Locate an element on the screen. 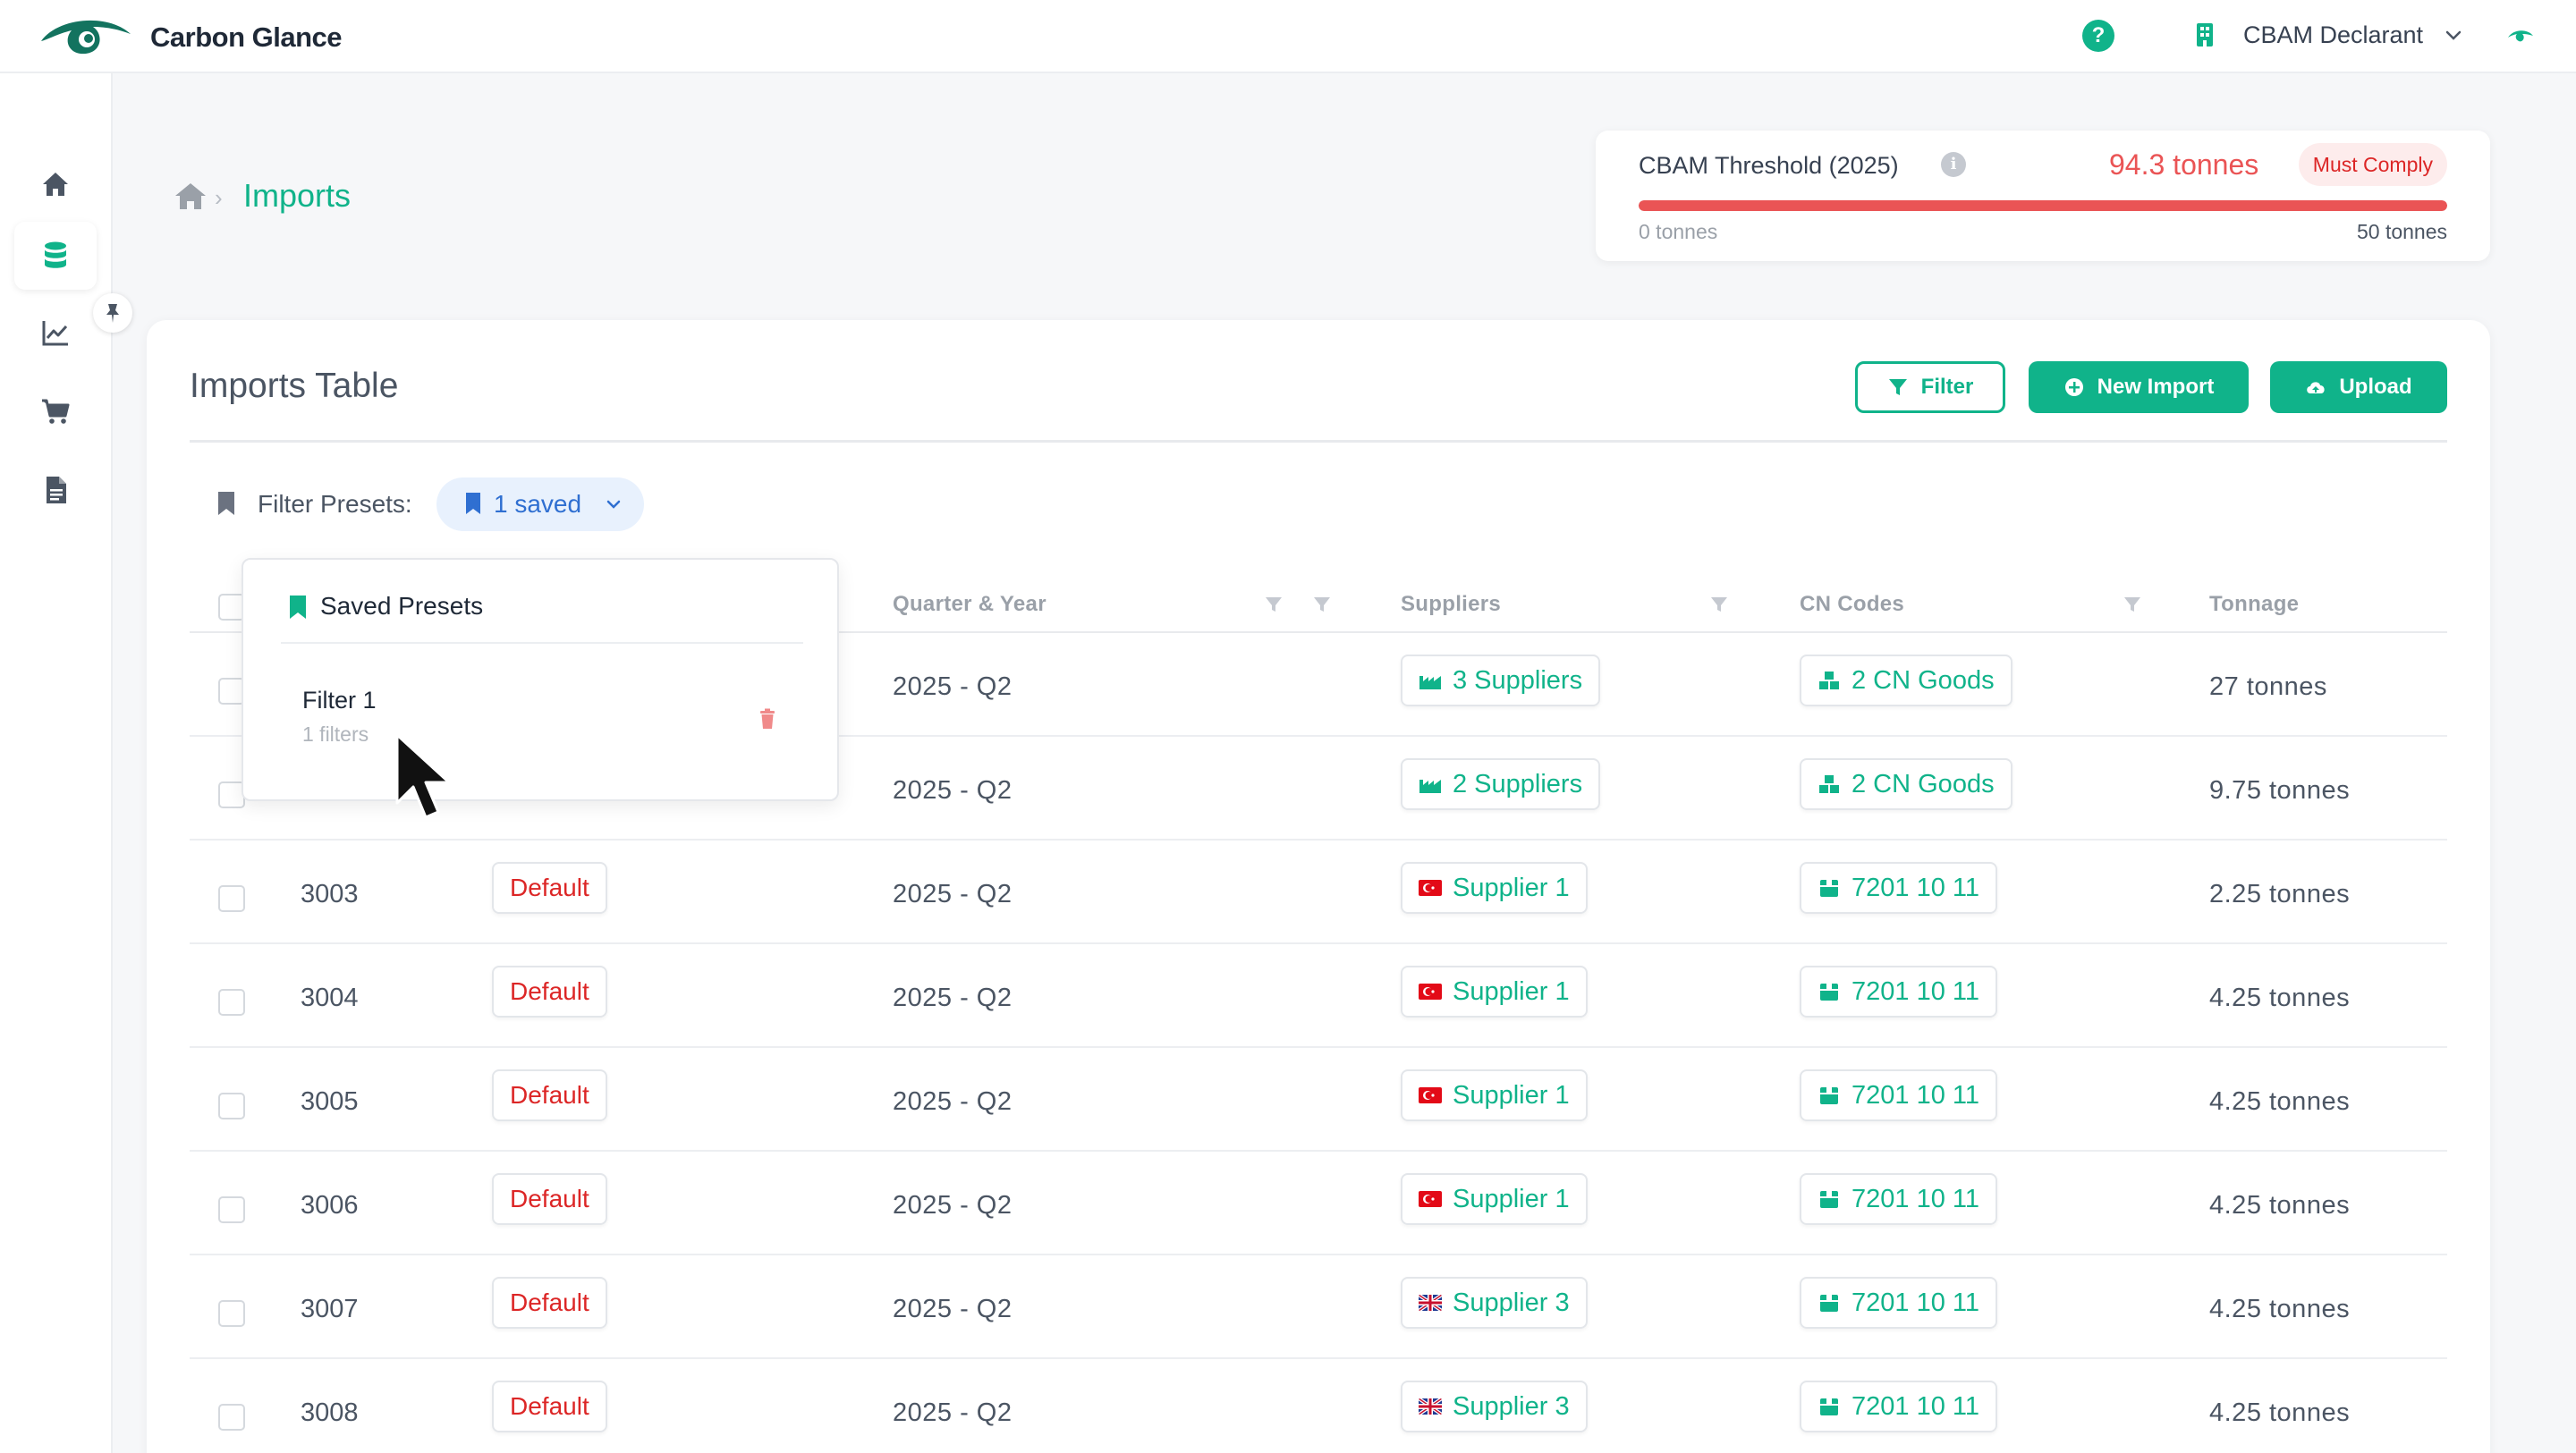 The height and width of the screenshot is (1453, 2576). database-icon is located at coordinates (55, 254).